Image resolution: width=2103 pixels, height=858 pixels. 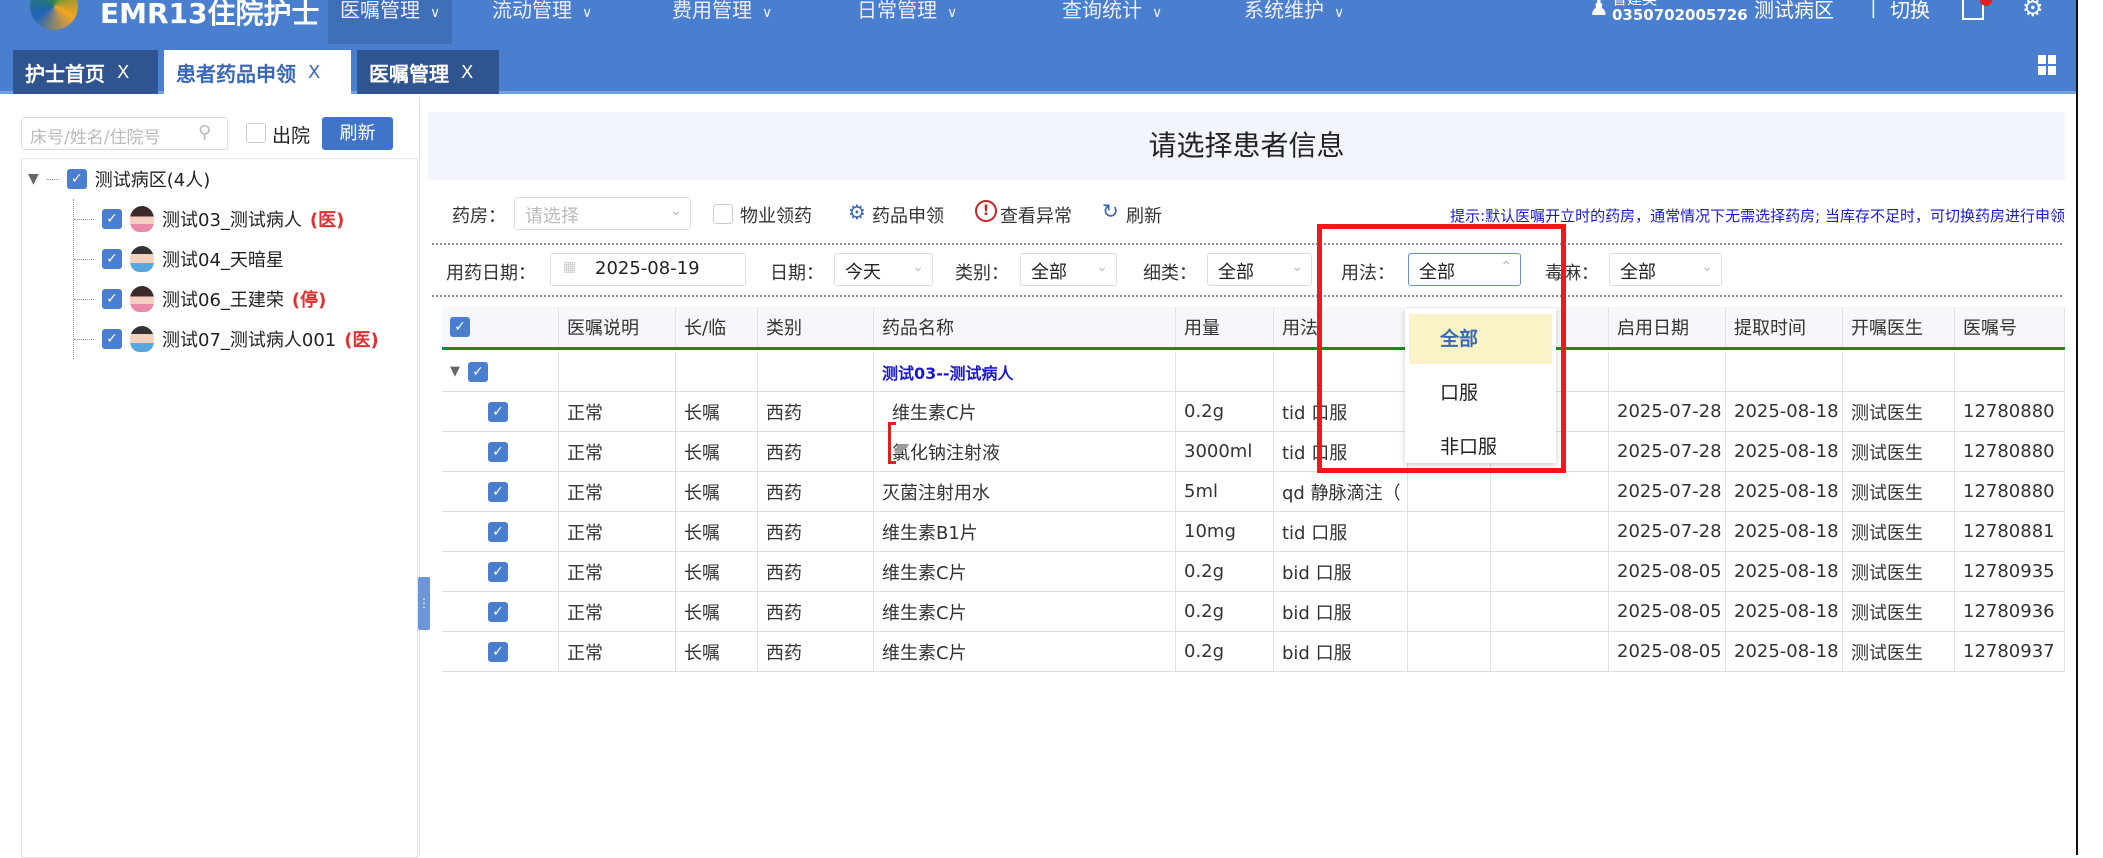 I want to click on tab: 医嘱管理 X, so click(x=428, y=72).